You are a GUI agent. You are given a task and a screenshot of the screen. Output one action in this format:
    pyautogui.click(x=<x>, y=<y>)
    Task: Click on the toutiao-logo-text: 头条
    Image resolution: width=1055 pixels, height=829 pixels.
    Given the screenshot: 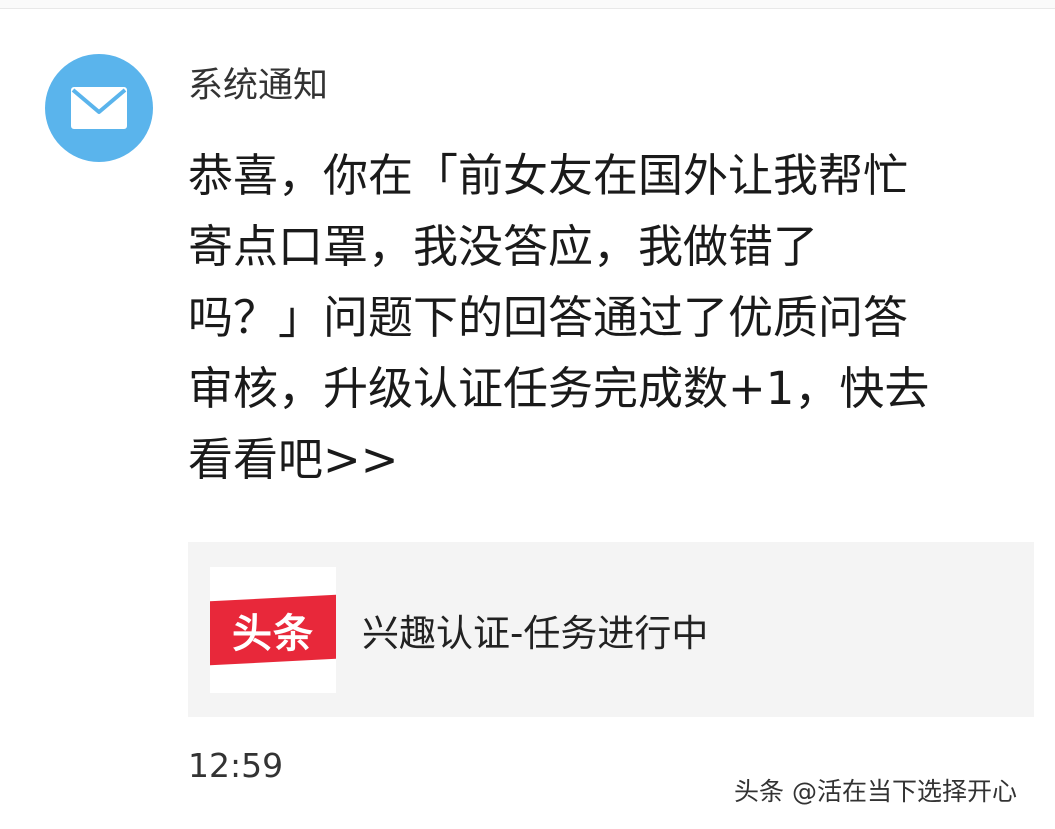 What is the action you would take?
    pyautogui.click(x=273, y=633)
    